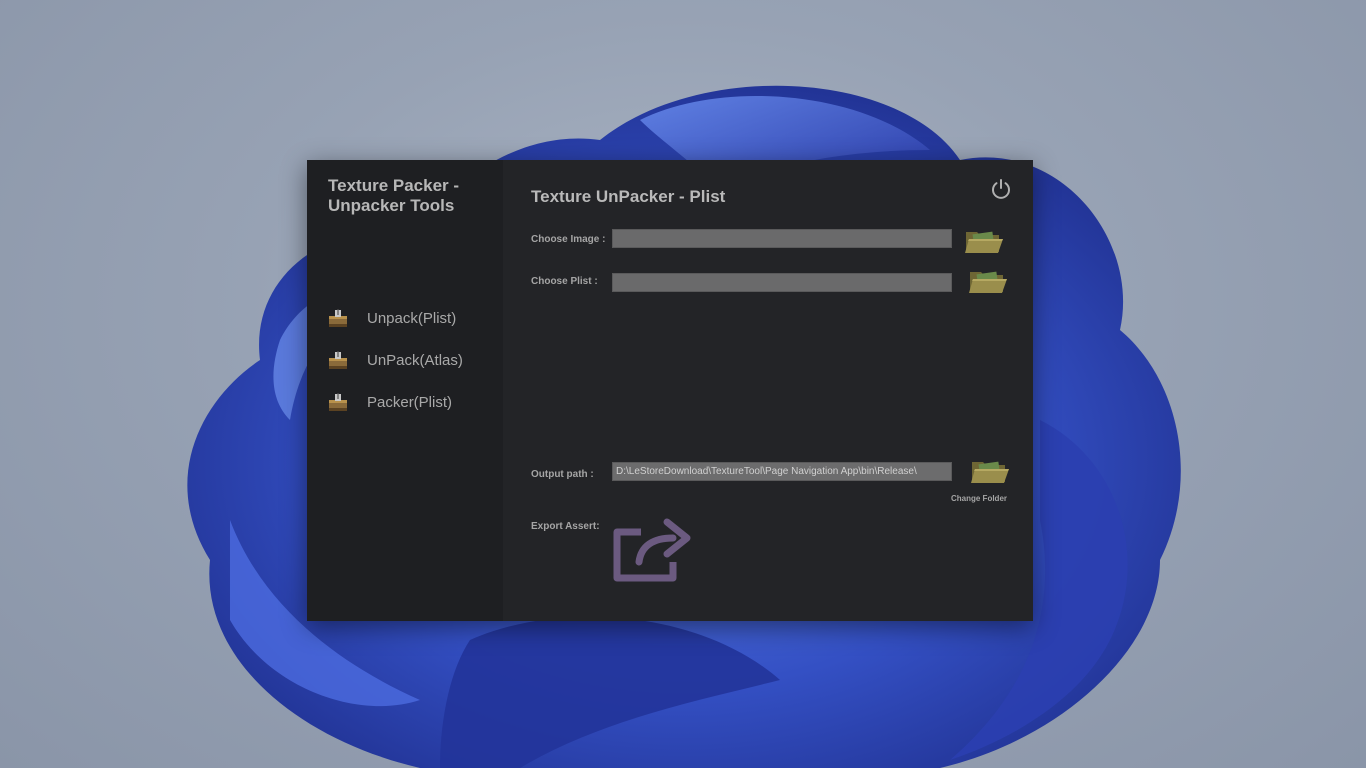 This screenshot has height=768, width=1366. What do you see at coordinates (782, 238) in the screenshot?
I see `choose-image-field` at bounding box center [782, 238].